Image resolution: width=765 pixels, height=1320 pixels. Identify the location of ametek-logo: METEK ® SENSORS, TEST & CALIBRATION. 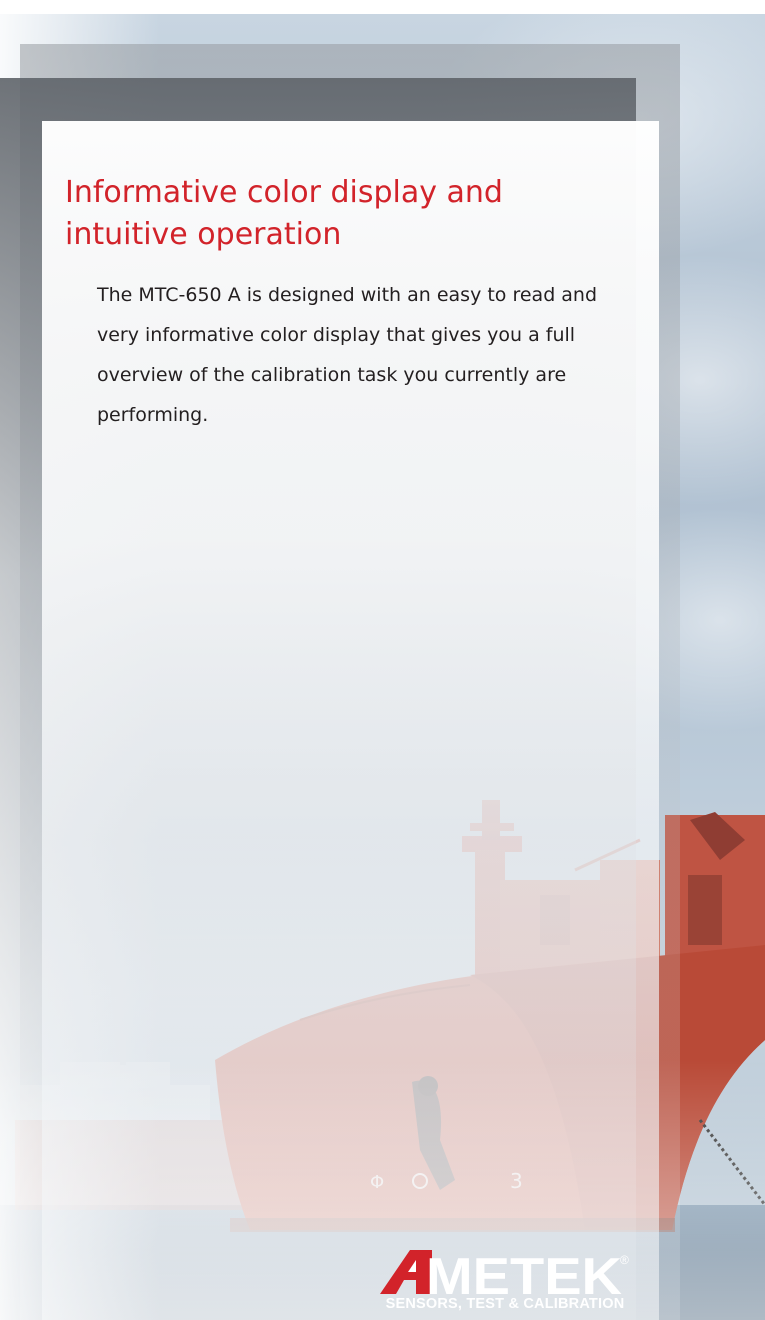
(511, 1284).